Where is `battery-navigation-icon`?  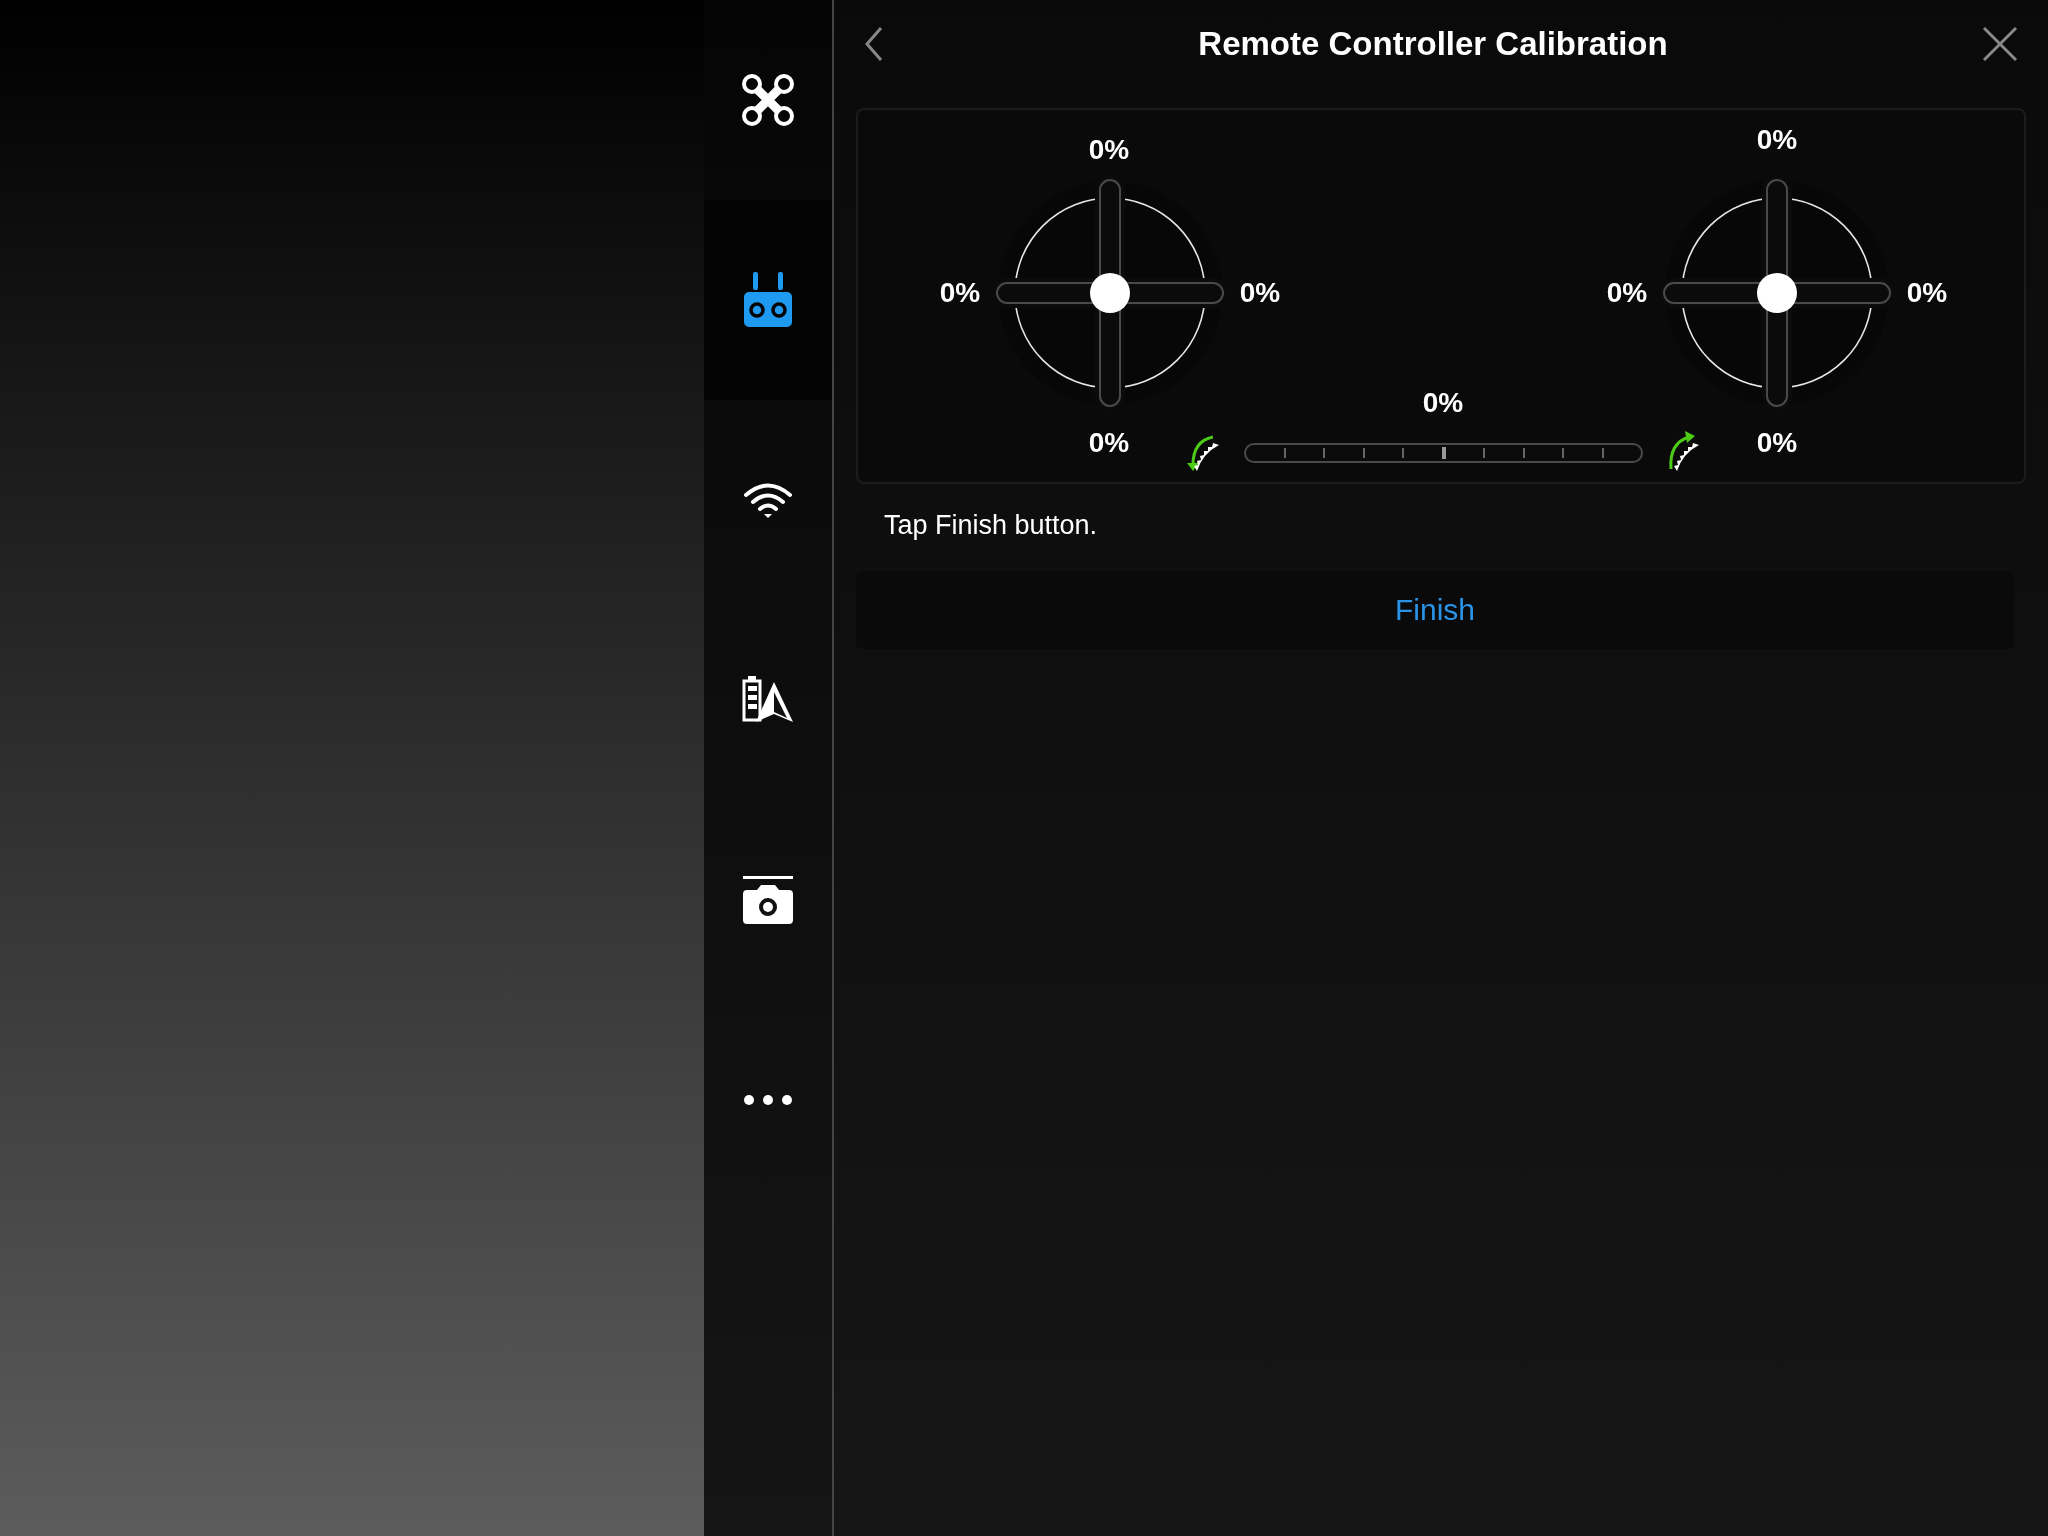 battery-navigation-icon is located at coordinates (768, 700).